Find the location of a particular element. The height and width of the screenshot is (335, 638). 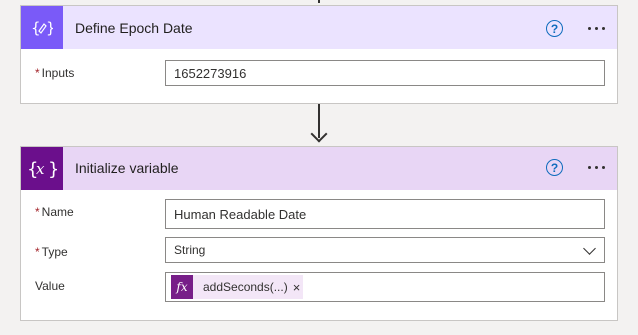

function-icon: fx is located at coordinates (182, 287).